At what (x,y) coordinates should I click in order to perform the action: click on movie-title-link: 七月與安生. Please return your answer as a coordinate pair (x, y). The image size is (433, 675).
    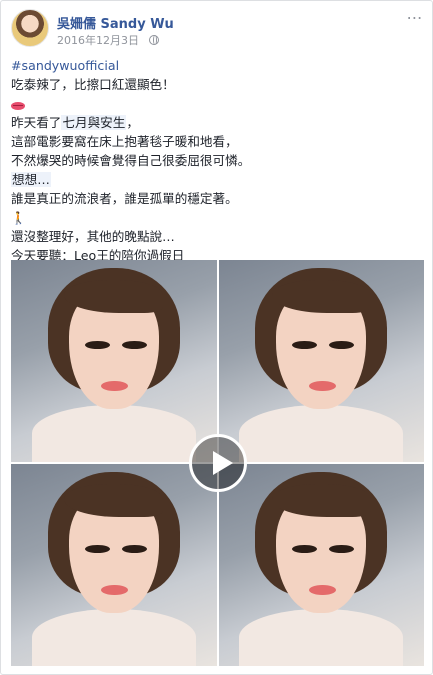
    Looking at the image, I should click on (94, 122).